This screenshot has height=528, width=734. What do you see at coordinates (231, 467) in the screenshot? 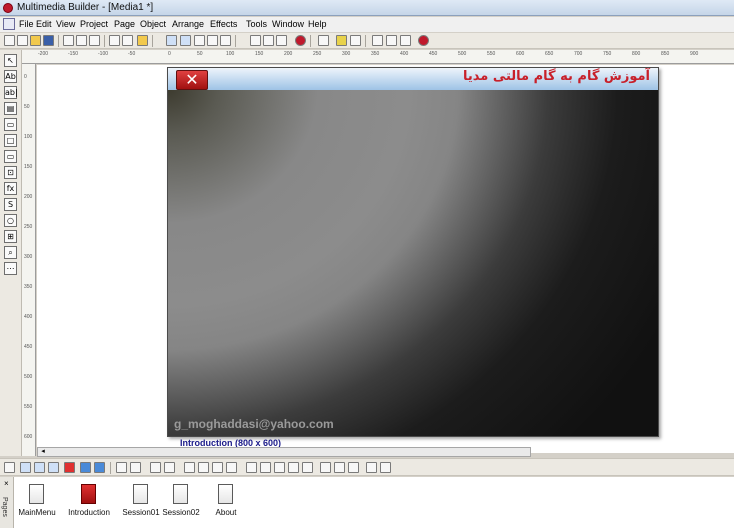
I see `order-backward-icon` at bounding box center [231, 467].